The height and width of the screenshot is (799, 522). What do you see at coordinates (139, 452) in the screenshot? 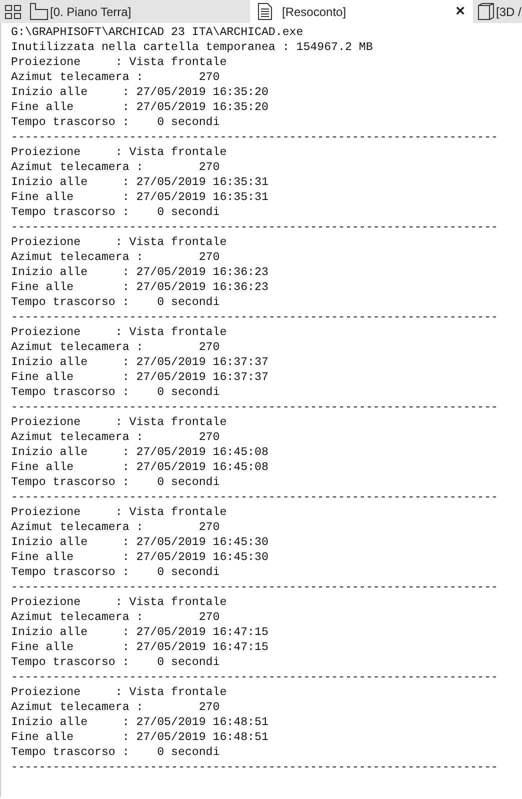
I see `report-line: Inizio alle : 27/05/2019 16:45:08` at bounding box center [139, 452].